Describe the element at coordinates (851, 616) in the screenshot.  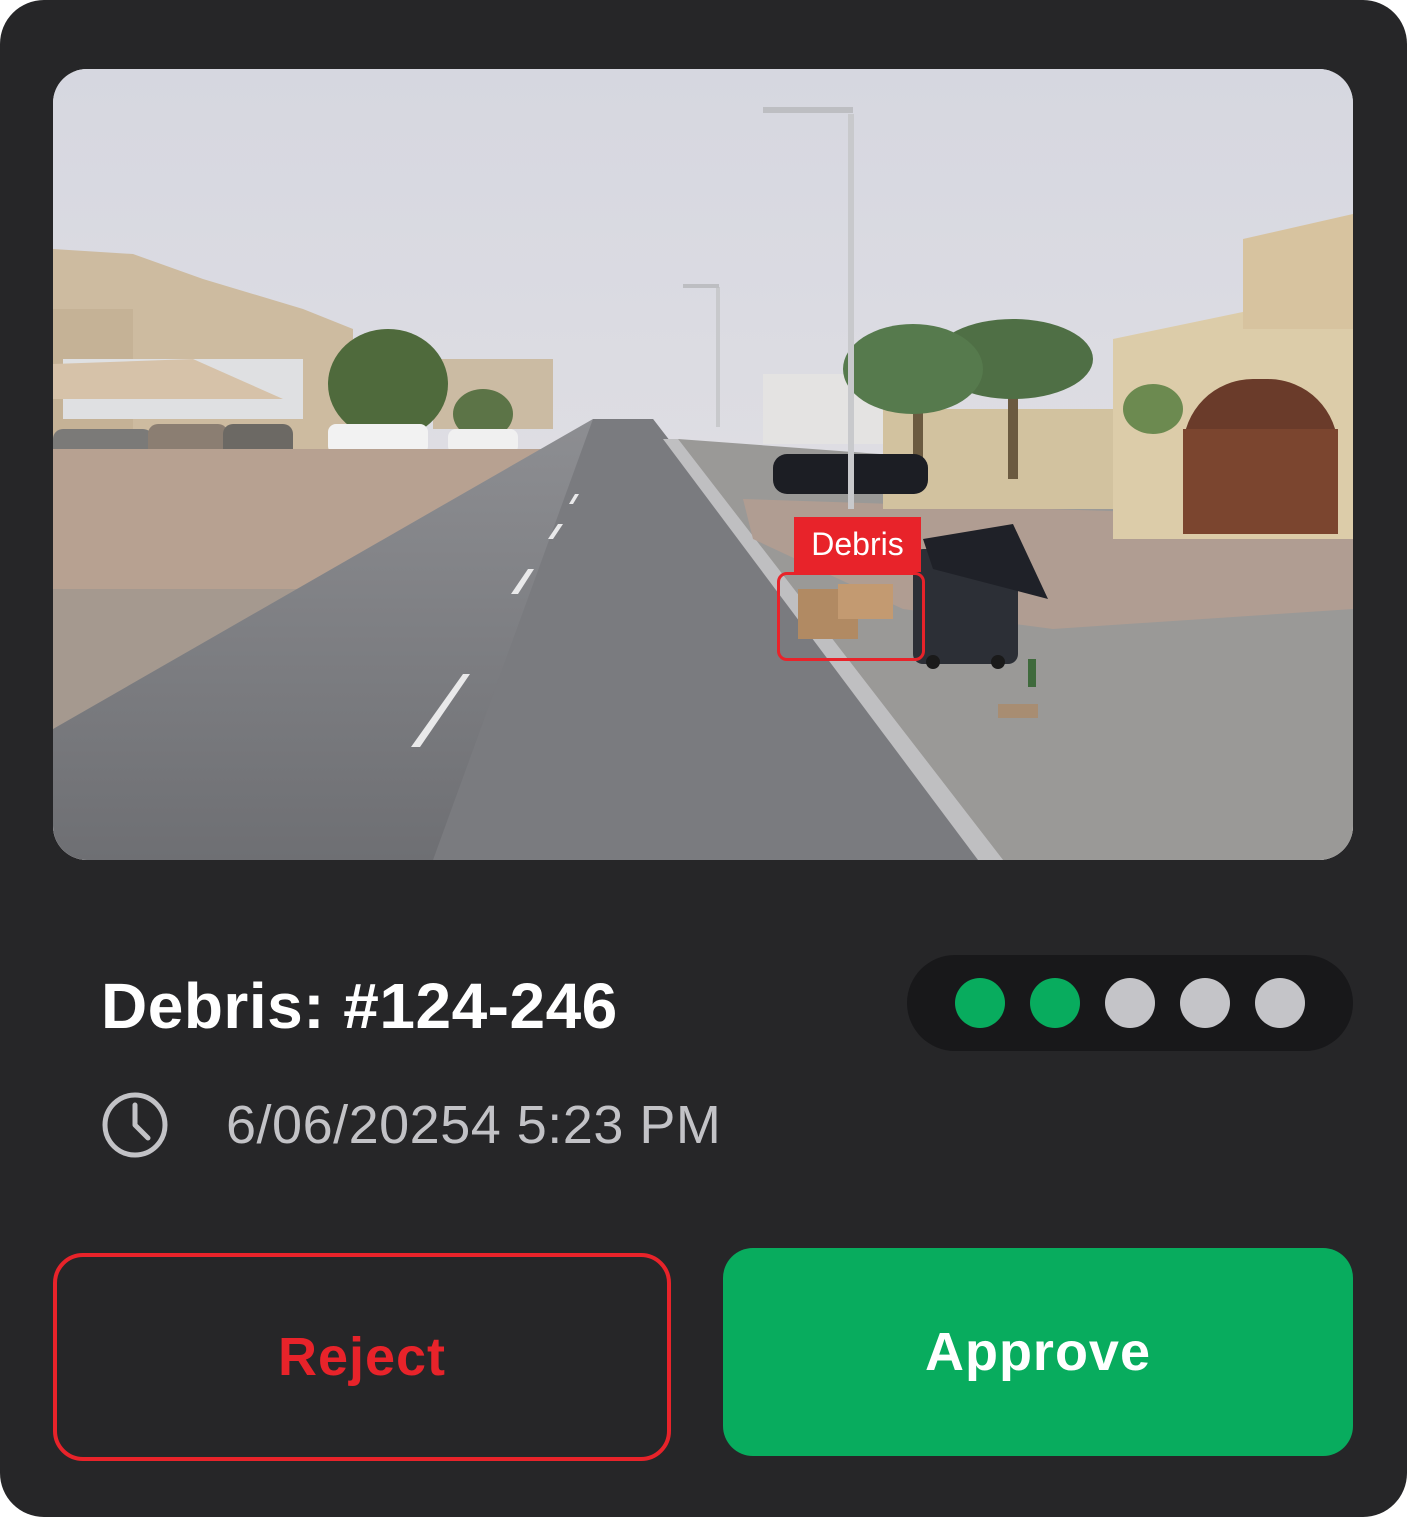
I see `detection-bounding-box` at that location.